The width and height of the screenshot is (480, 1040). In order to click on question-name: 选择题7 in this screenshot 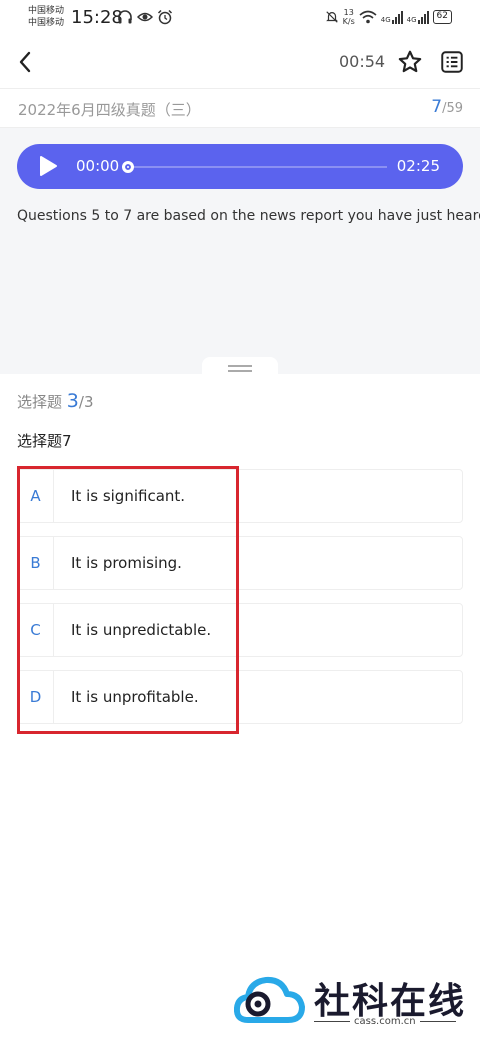, I will do `click(44, 441)`.